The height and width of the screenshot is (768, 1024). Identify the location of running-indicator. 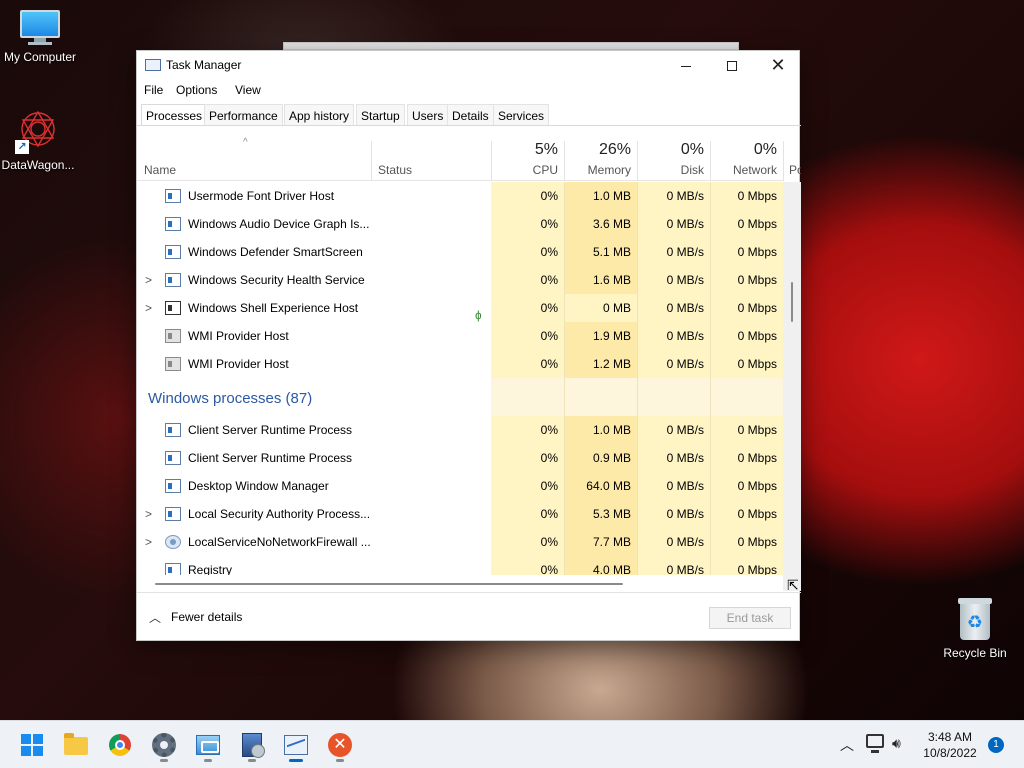
(340, 760).